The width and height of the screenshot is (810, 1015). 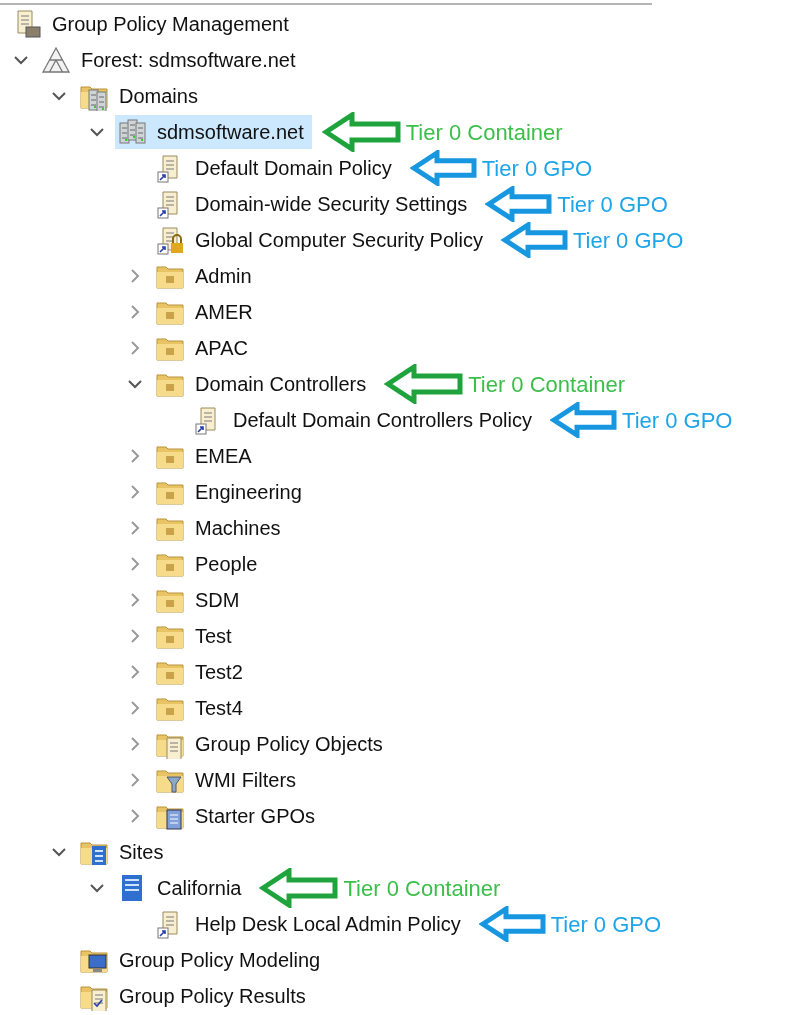 What do you see at coordinates (132, 132) in the screenshot?
I see `server-icon` at bounding box center [132, 132].